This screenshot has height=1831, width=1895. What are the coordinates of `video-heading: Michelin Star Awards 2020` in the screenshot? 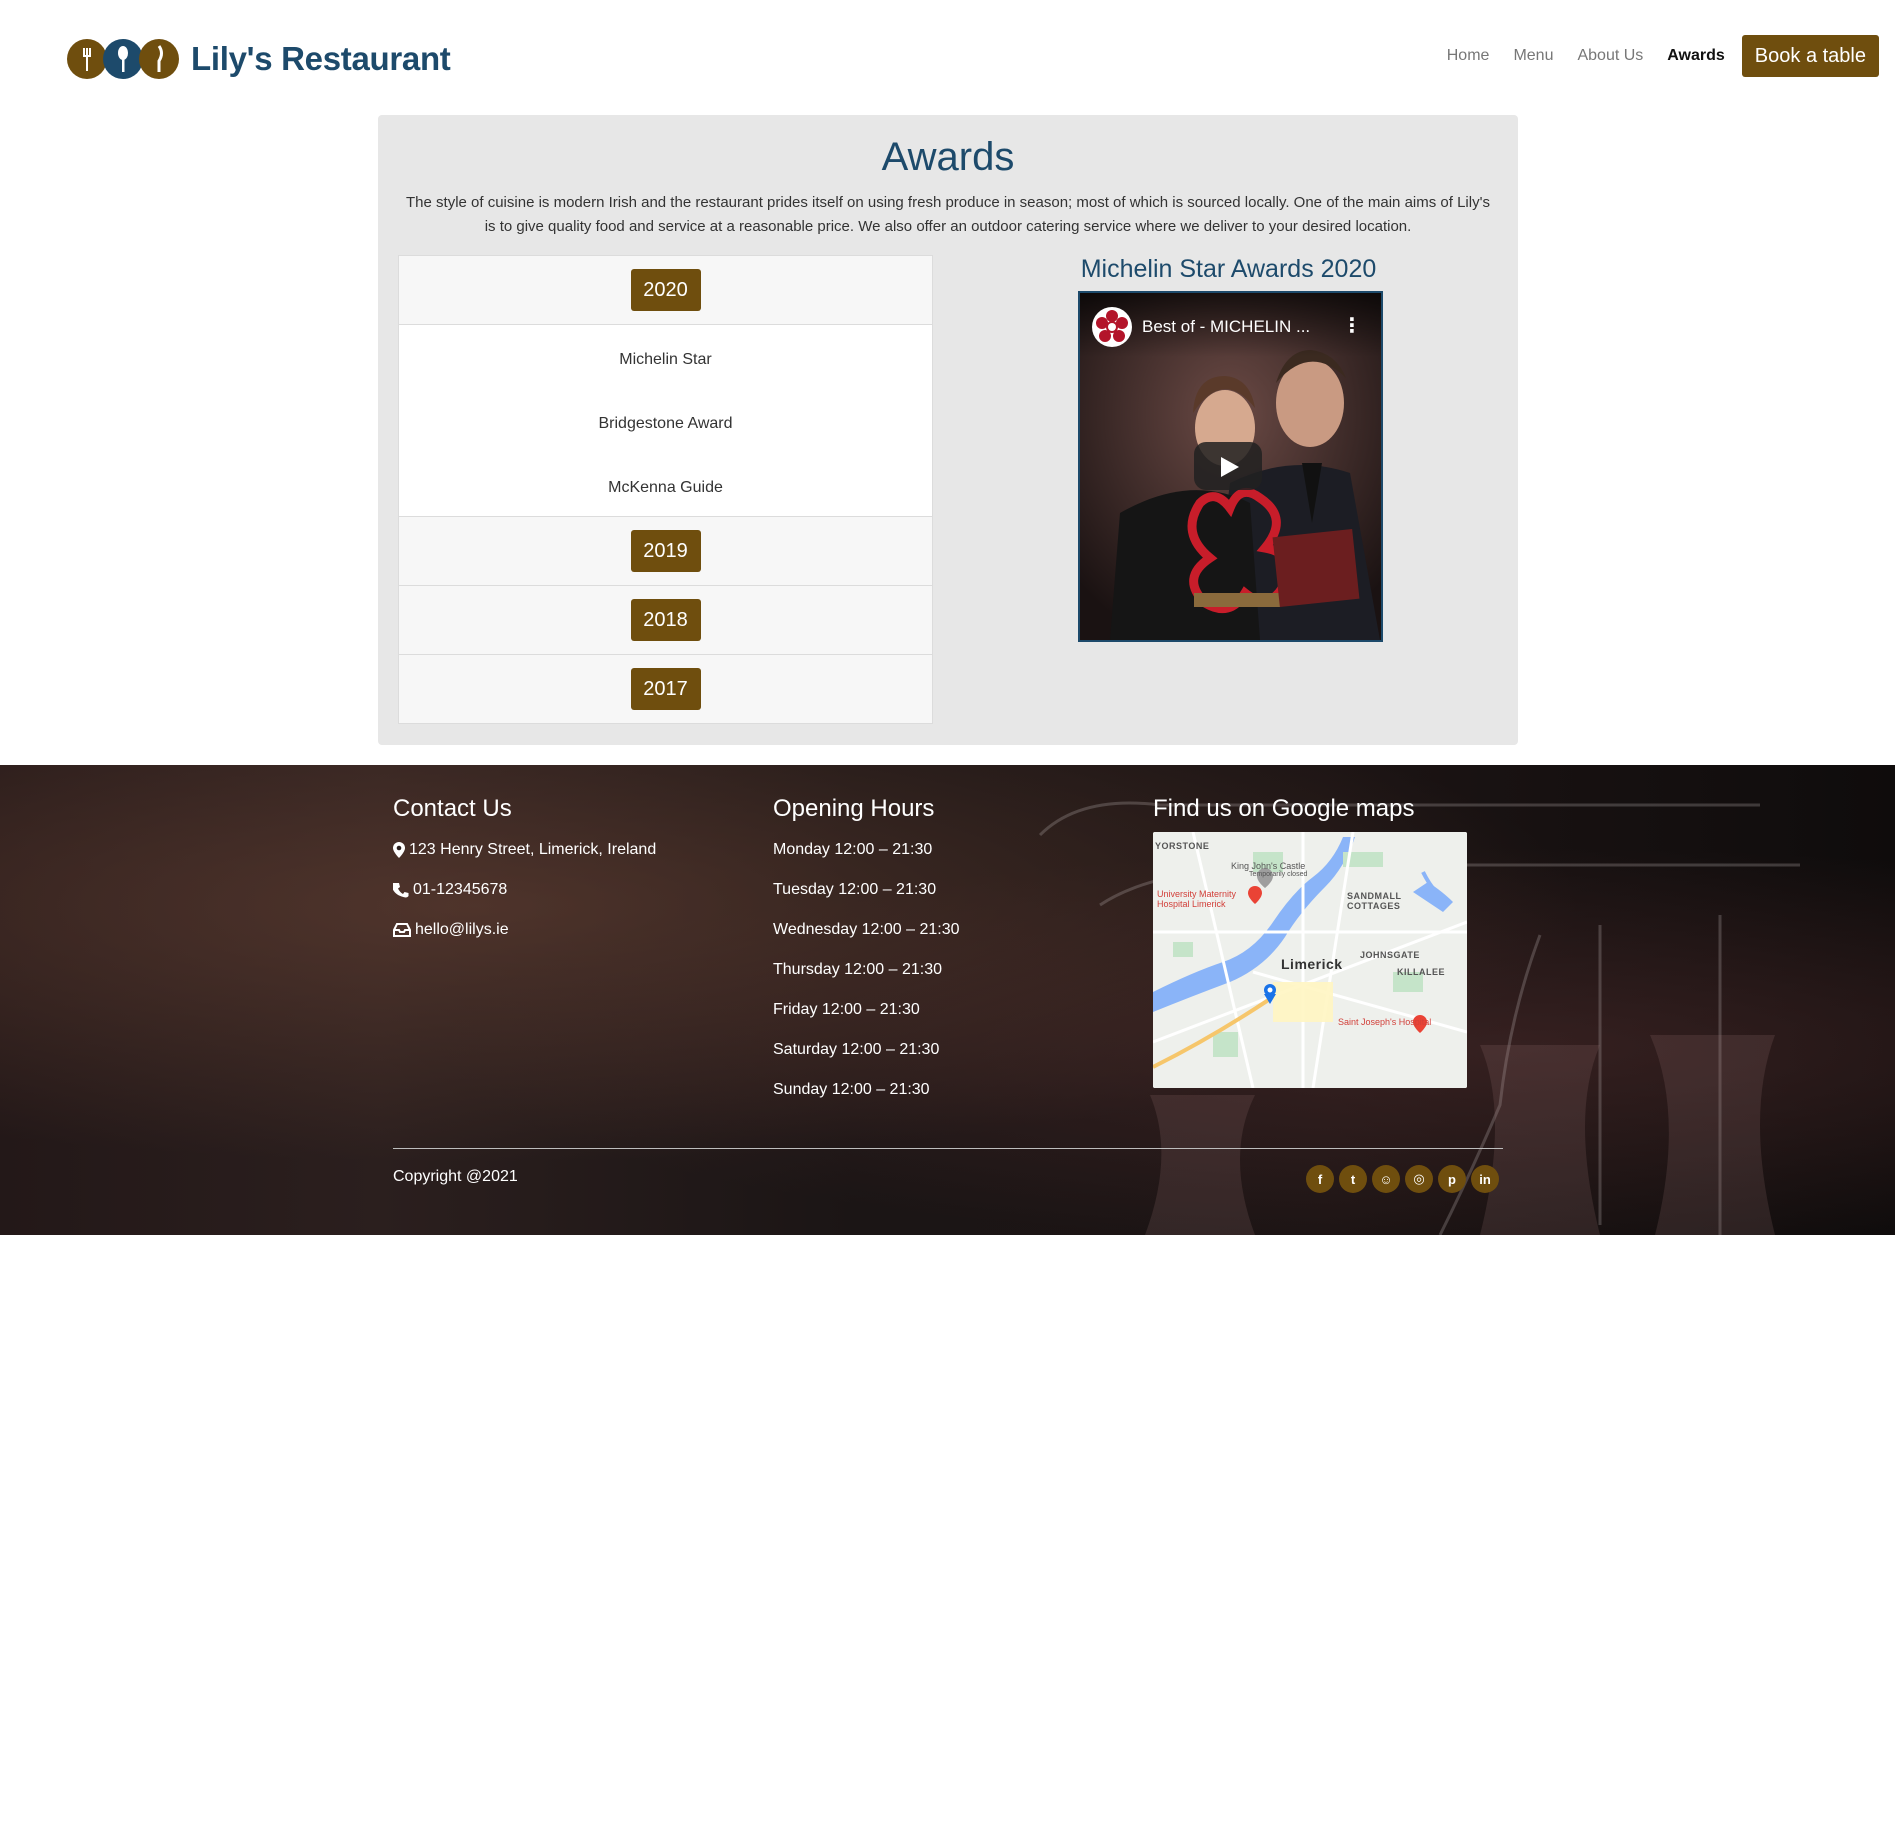 It's located at (1228, 269).